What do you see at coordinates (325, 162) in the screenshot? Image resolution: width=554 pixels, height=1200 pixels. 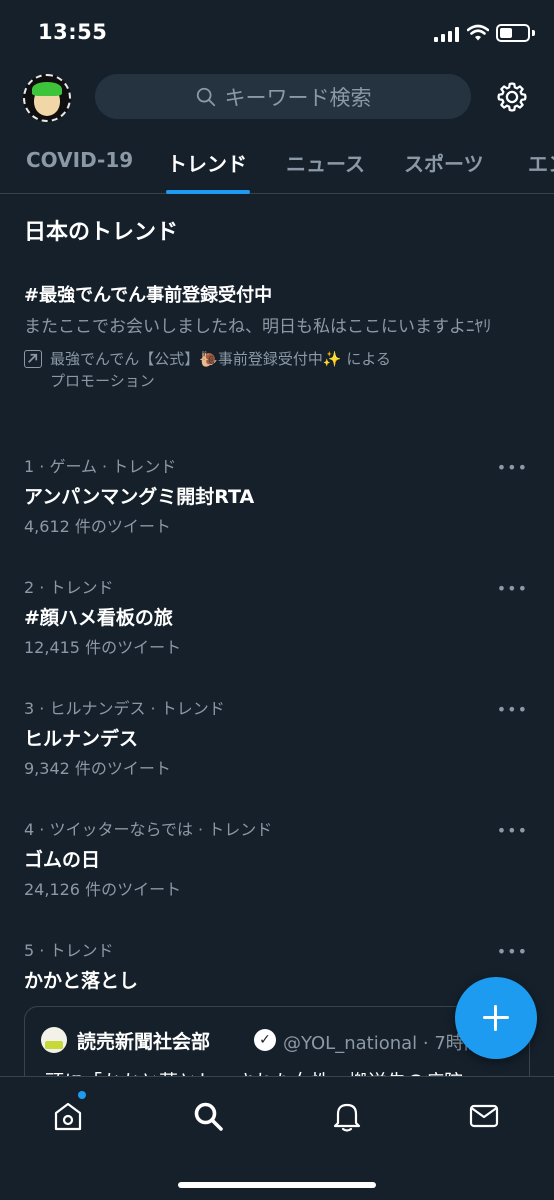 I see `tab-news: ニュース` at bounding box center [325, 162].